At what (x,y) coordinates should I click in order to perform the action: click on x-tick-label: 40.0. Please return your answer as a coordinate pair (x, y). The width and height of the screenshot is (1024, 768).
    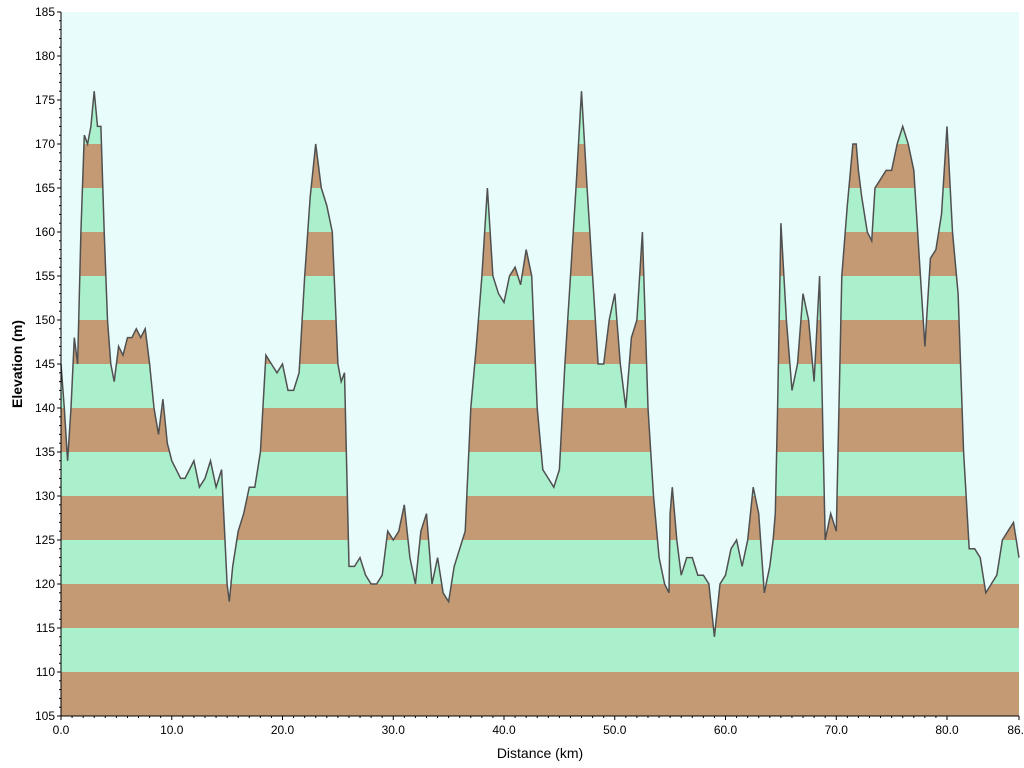
    Looking at the image, I should click on (504, 730).